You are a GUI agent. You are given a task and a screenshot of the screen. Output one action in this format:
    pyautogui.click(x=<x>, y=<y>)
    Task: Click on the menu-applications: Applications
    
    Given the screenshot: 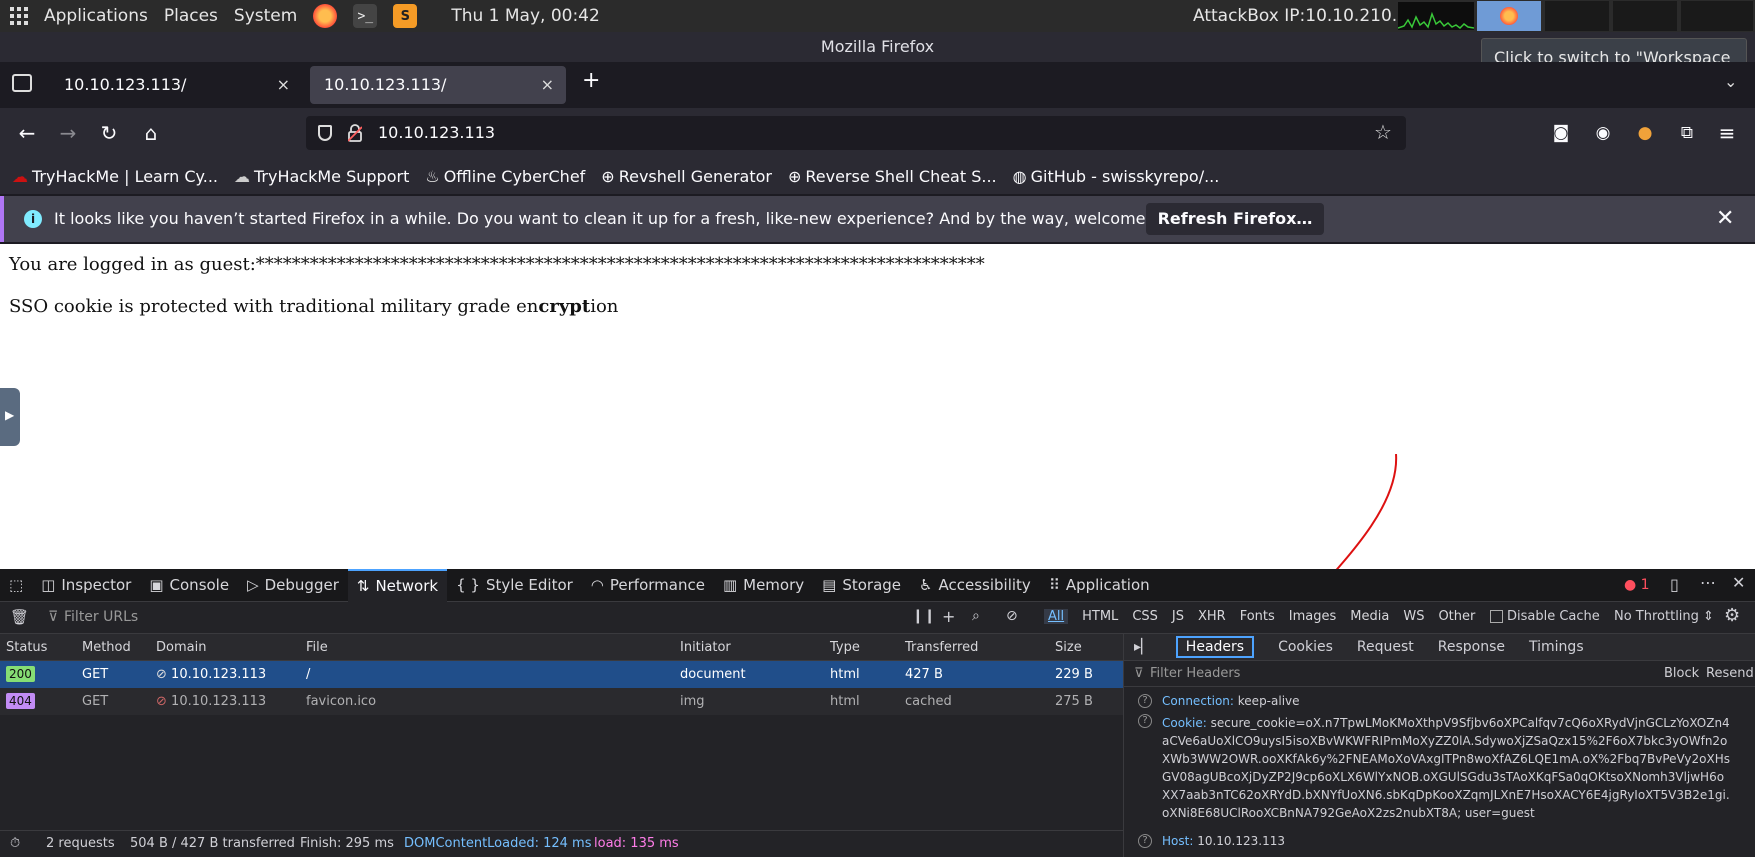 What is the action you would take?
    pyautogui.click(x=96, y=16)
    